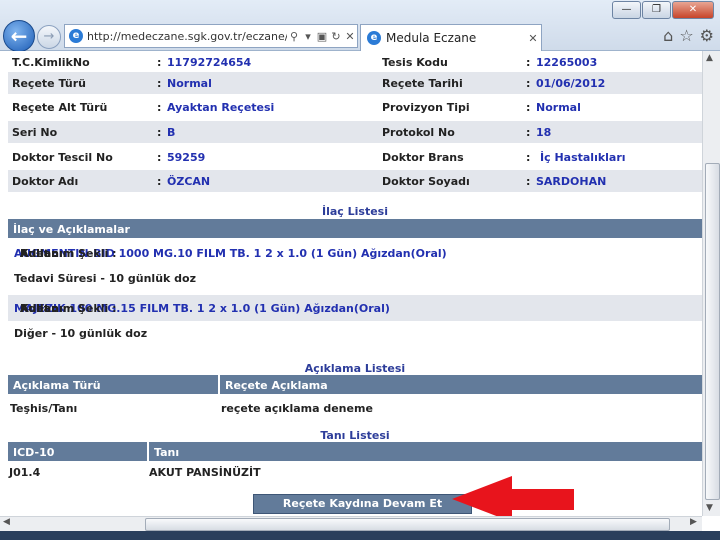 Image resolution: width=720 pixels, height=540 pixels. Describe the element at coordinates (57, 385) in the screenshot. I see `explanation-col-type-label: Açıklama Türü` at that location.